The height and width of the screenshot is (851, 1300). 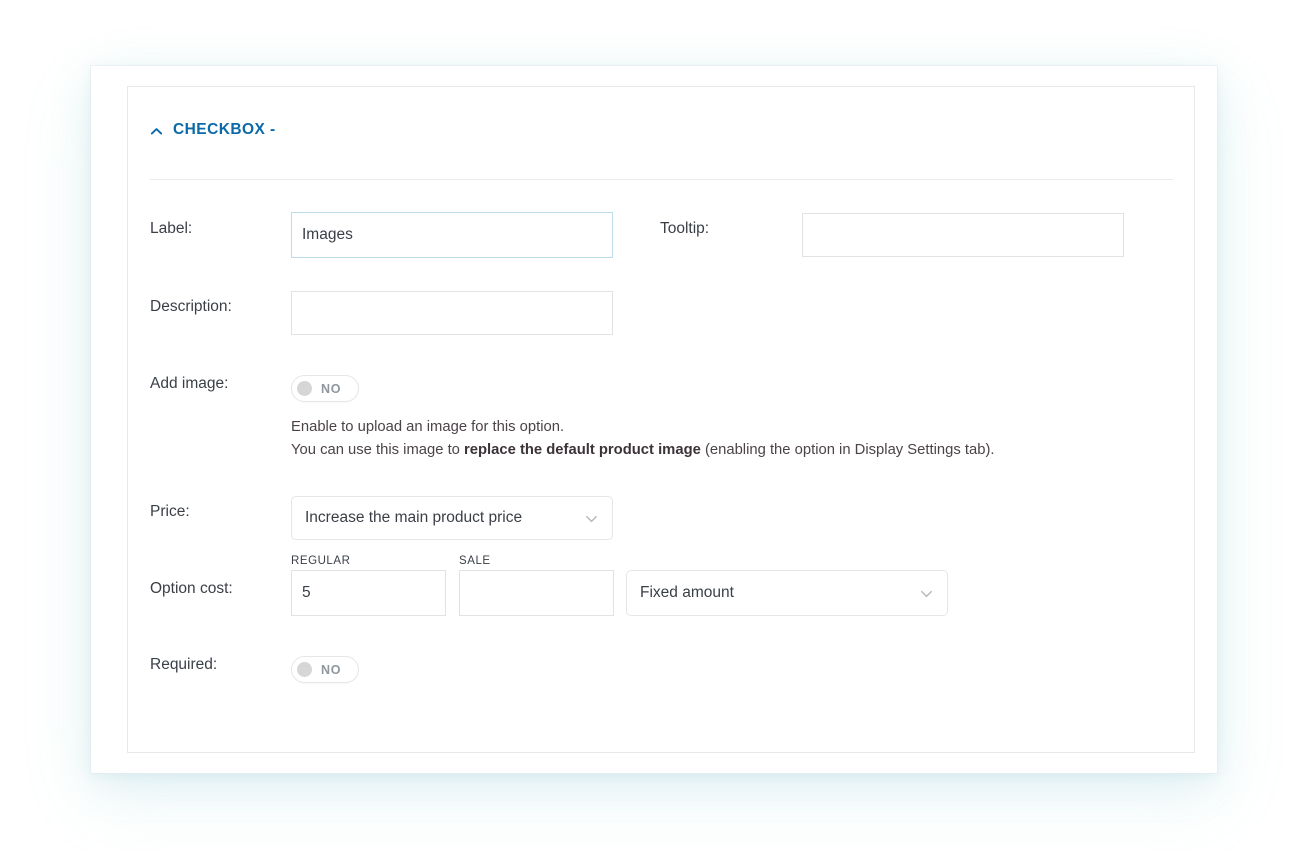 I want to click on cost-type-select: Fixed amount, so click(x=787, y=593).